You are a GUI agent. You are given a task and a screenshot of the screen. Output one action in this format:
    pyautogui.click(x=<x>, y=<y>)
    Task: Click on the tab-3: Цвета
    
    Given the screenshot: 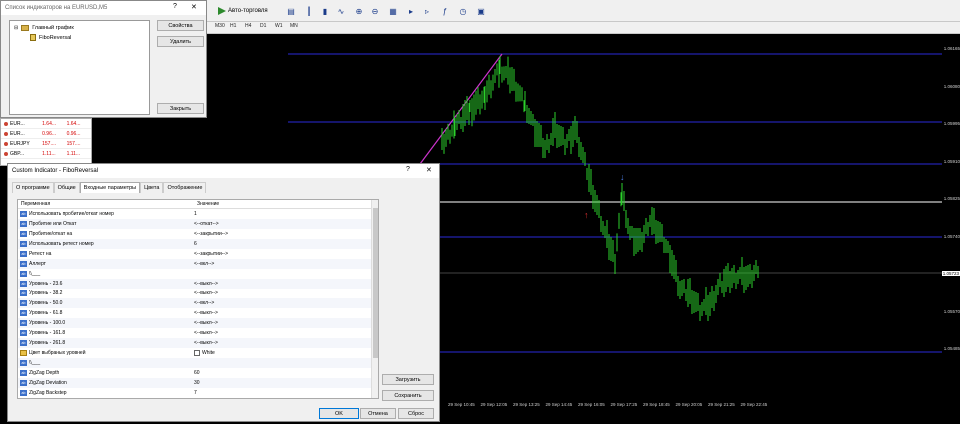 What is the action you would take?
    pyautogui.click(x=152, y=187)
    